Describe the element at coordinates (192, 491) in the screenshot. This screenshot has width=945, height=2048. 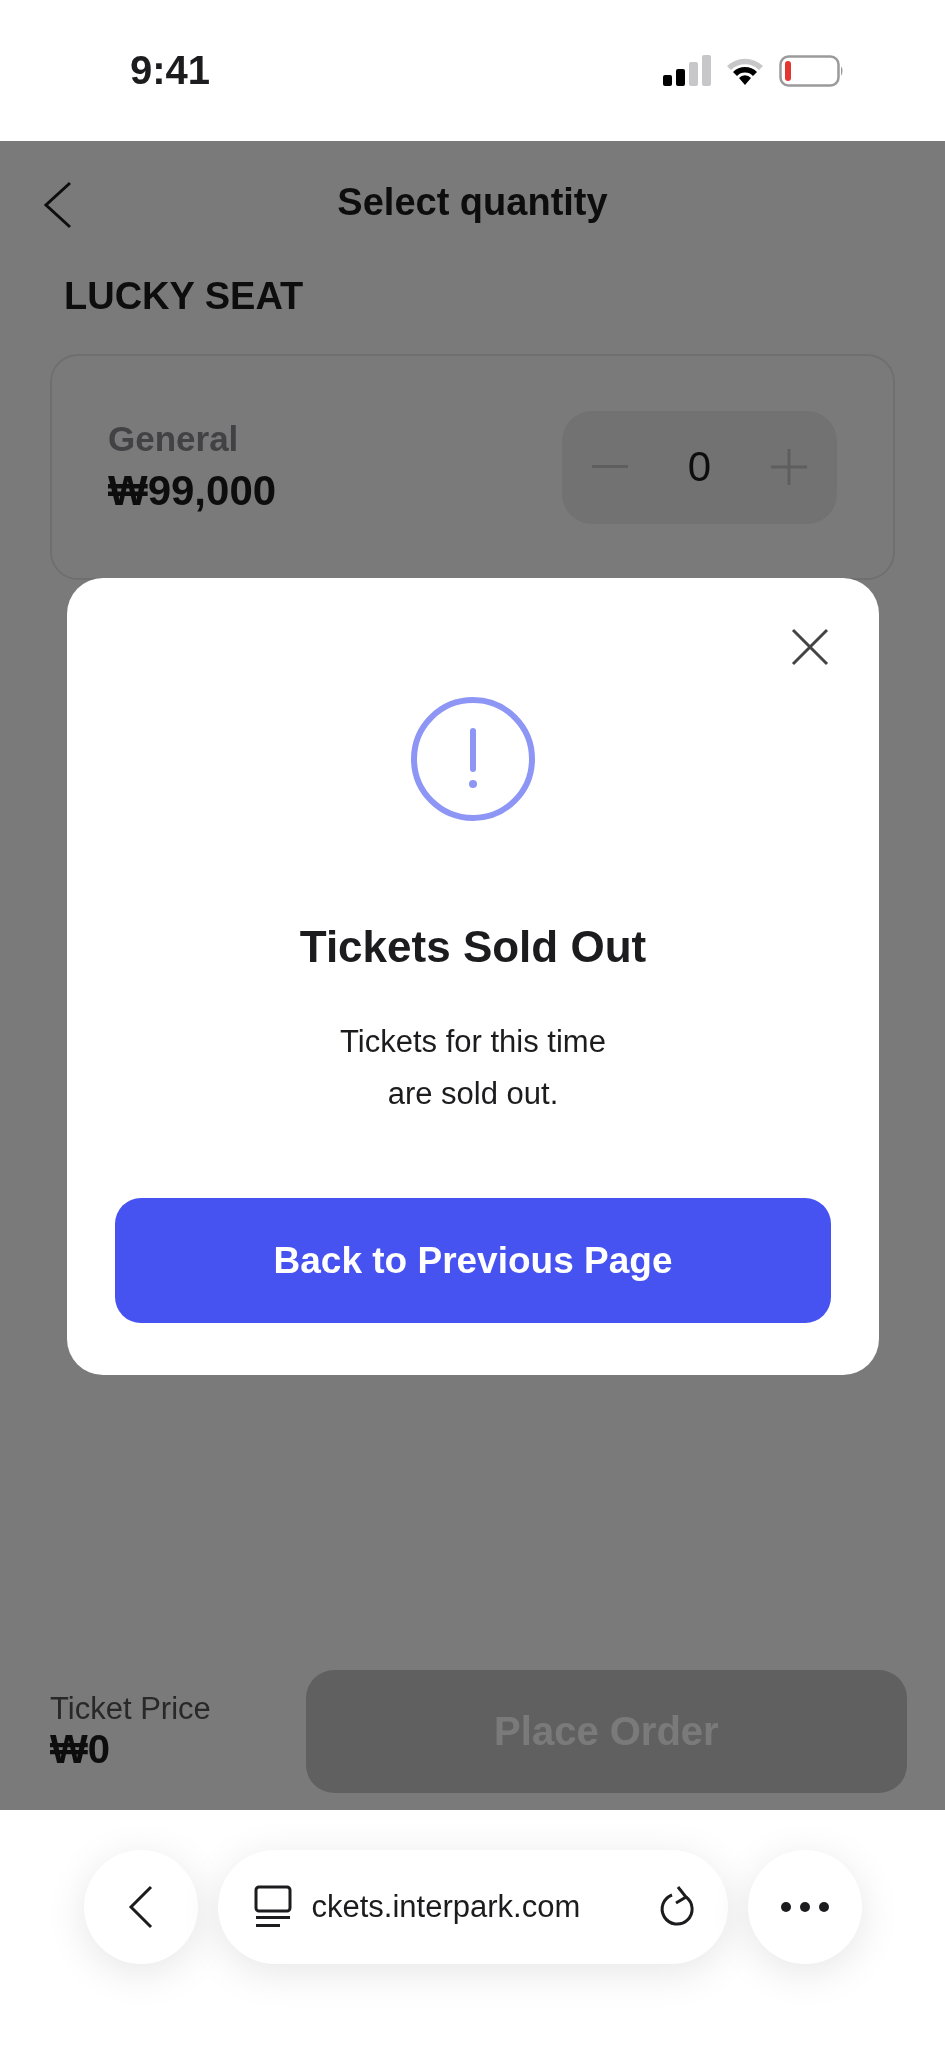
I see `ticket-price: ₩99,000` at that location.